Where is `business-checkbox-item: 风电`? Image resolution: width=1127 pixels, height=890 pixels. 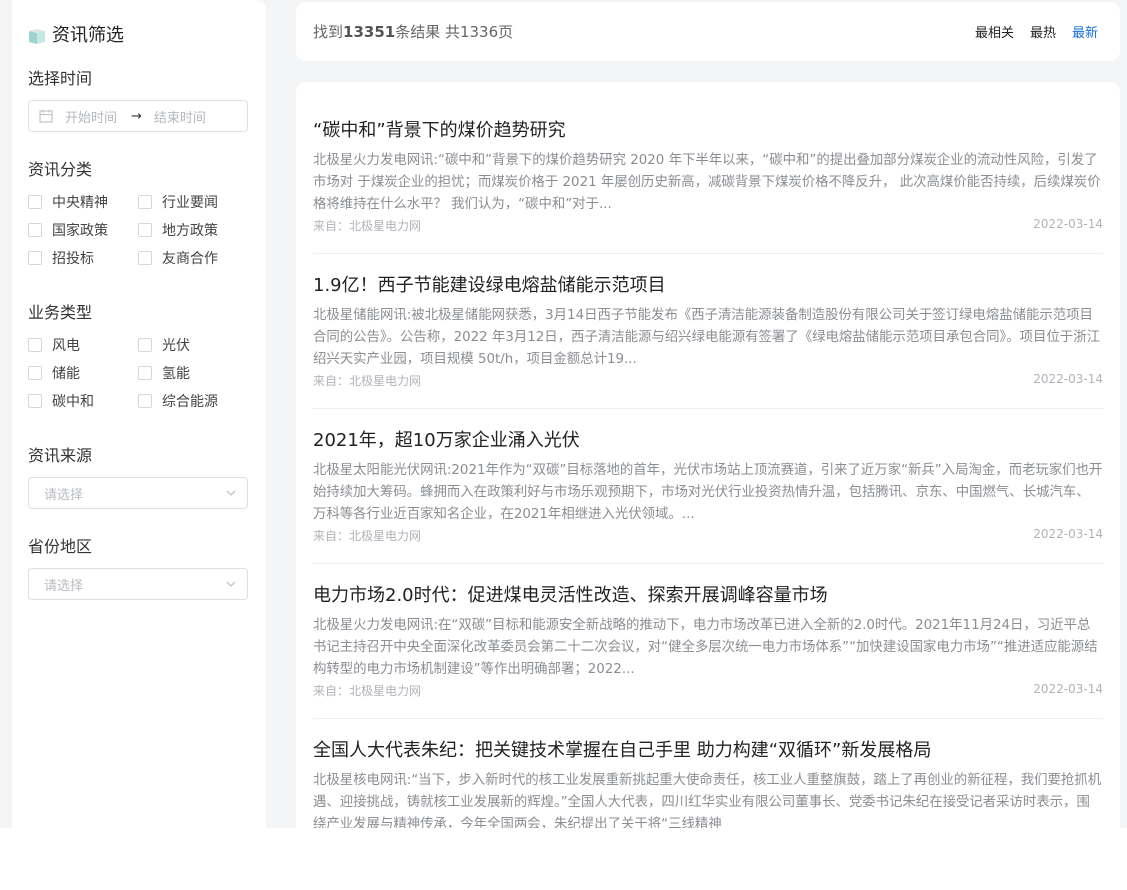
business-checkbox-item: 风电 is located at coordinates (83, 345).